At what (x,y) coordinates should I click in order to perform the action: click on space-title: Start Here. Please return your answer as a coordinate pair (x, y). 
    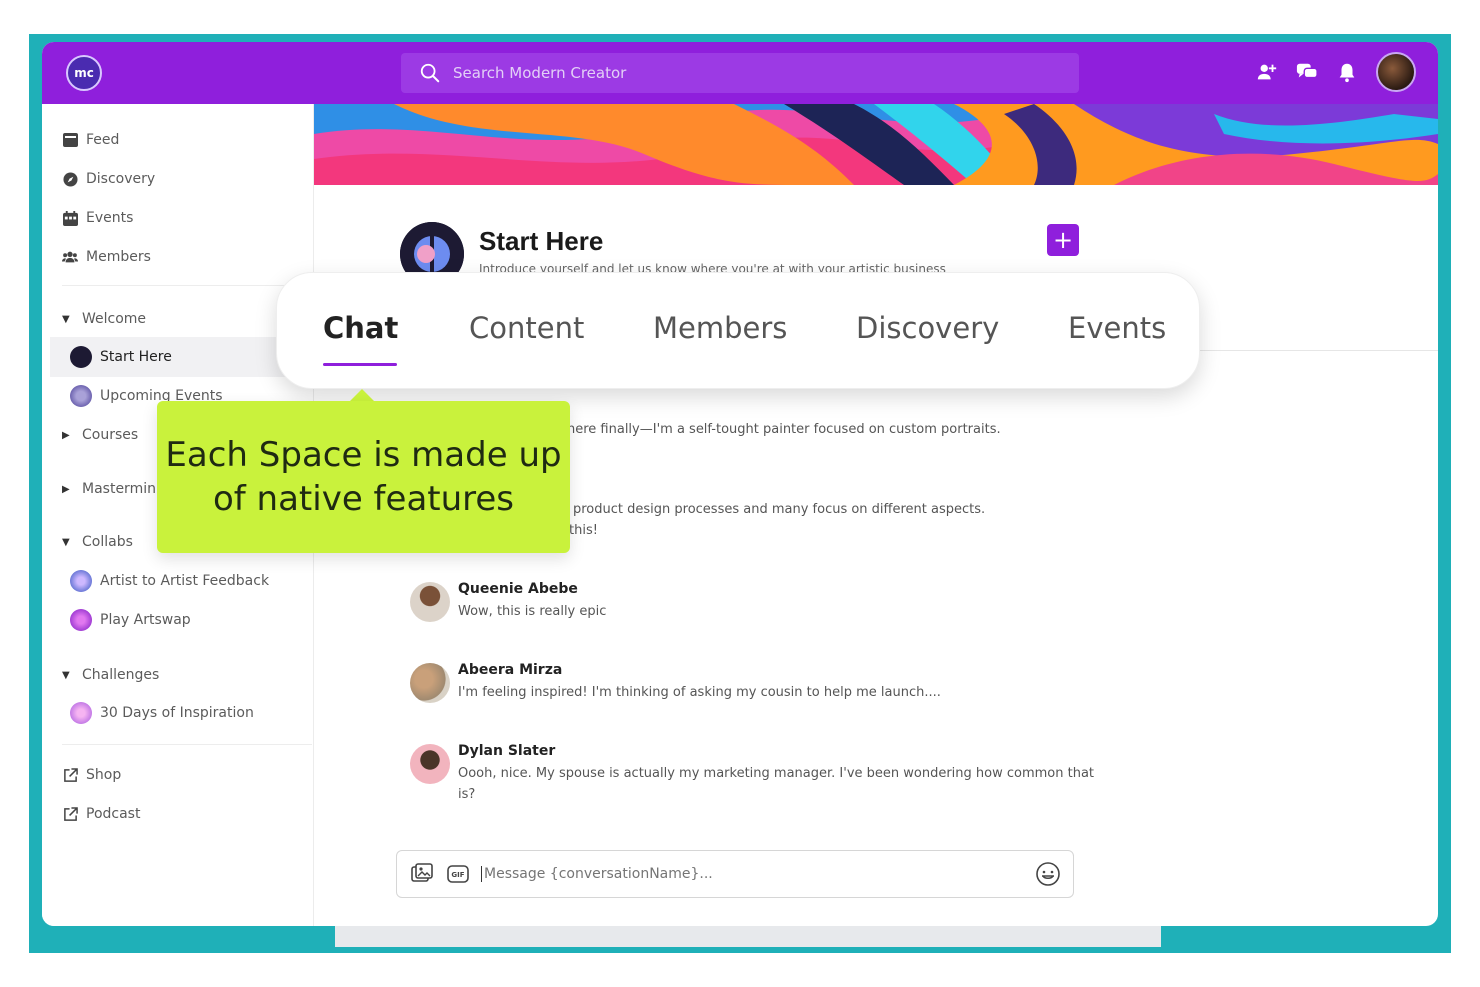
    Looking at the image, I should click on (541, 241).